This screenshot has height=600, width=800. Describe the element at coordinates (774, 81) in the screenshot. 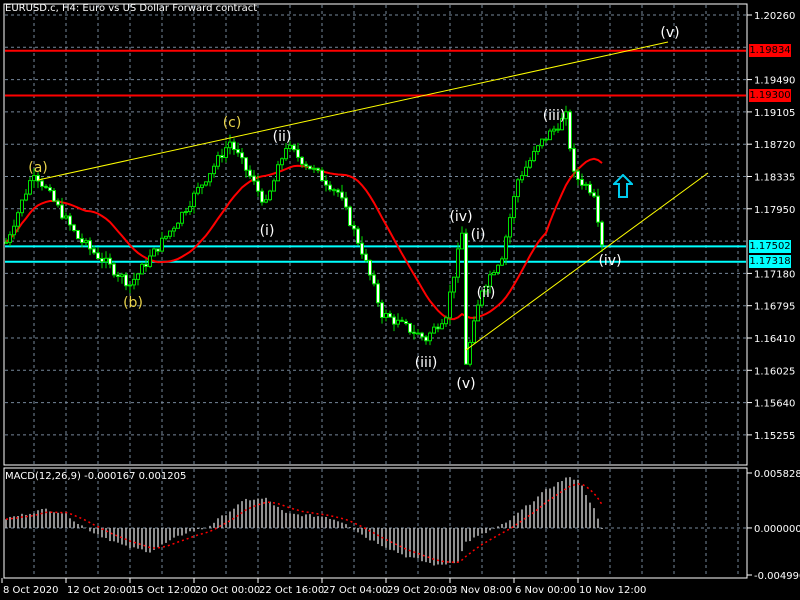

I see `price-tick-label: 1.19490` at that location.